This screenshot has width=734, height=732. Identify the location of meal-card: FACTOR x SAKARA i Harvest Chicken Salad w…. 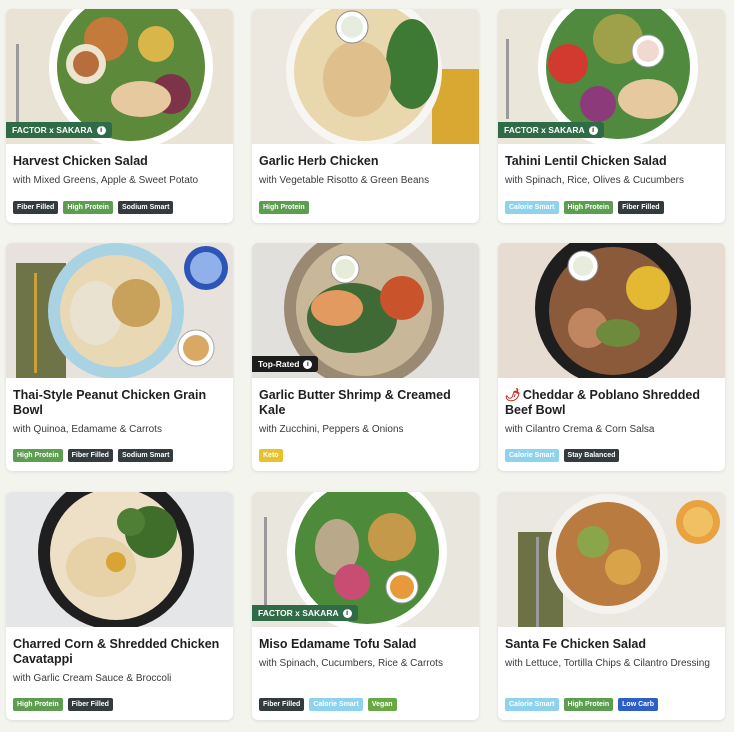
(119, 116).